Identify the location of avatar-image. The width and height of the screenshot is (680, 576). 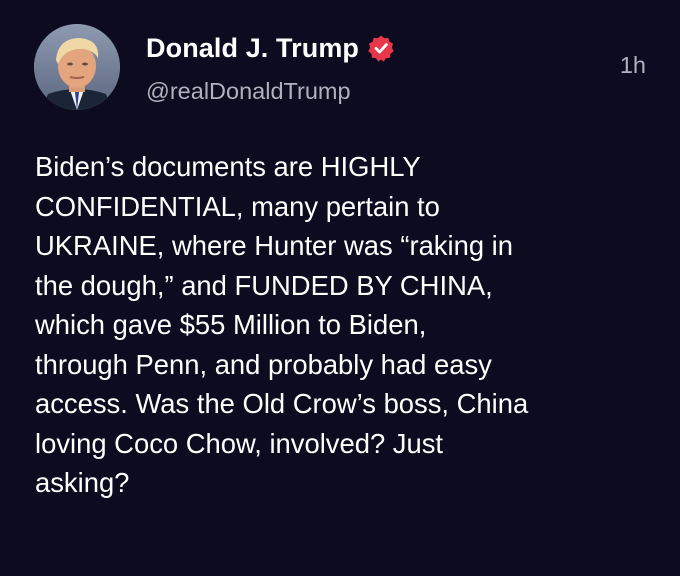
(77, 67).